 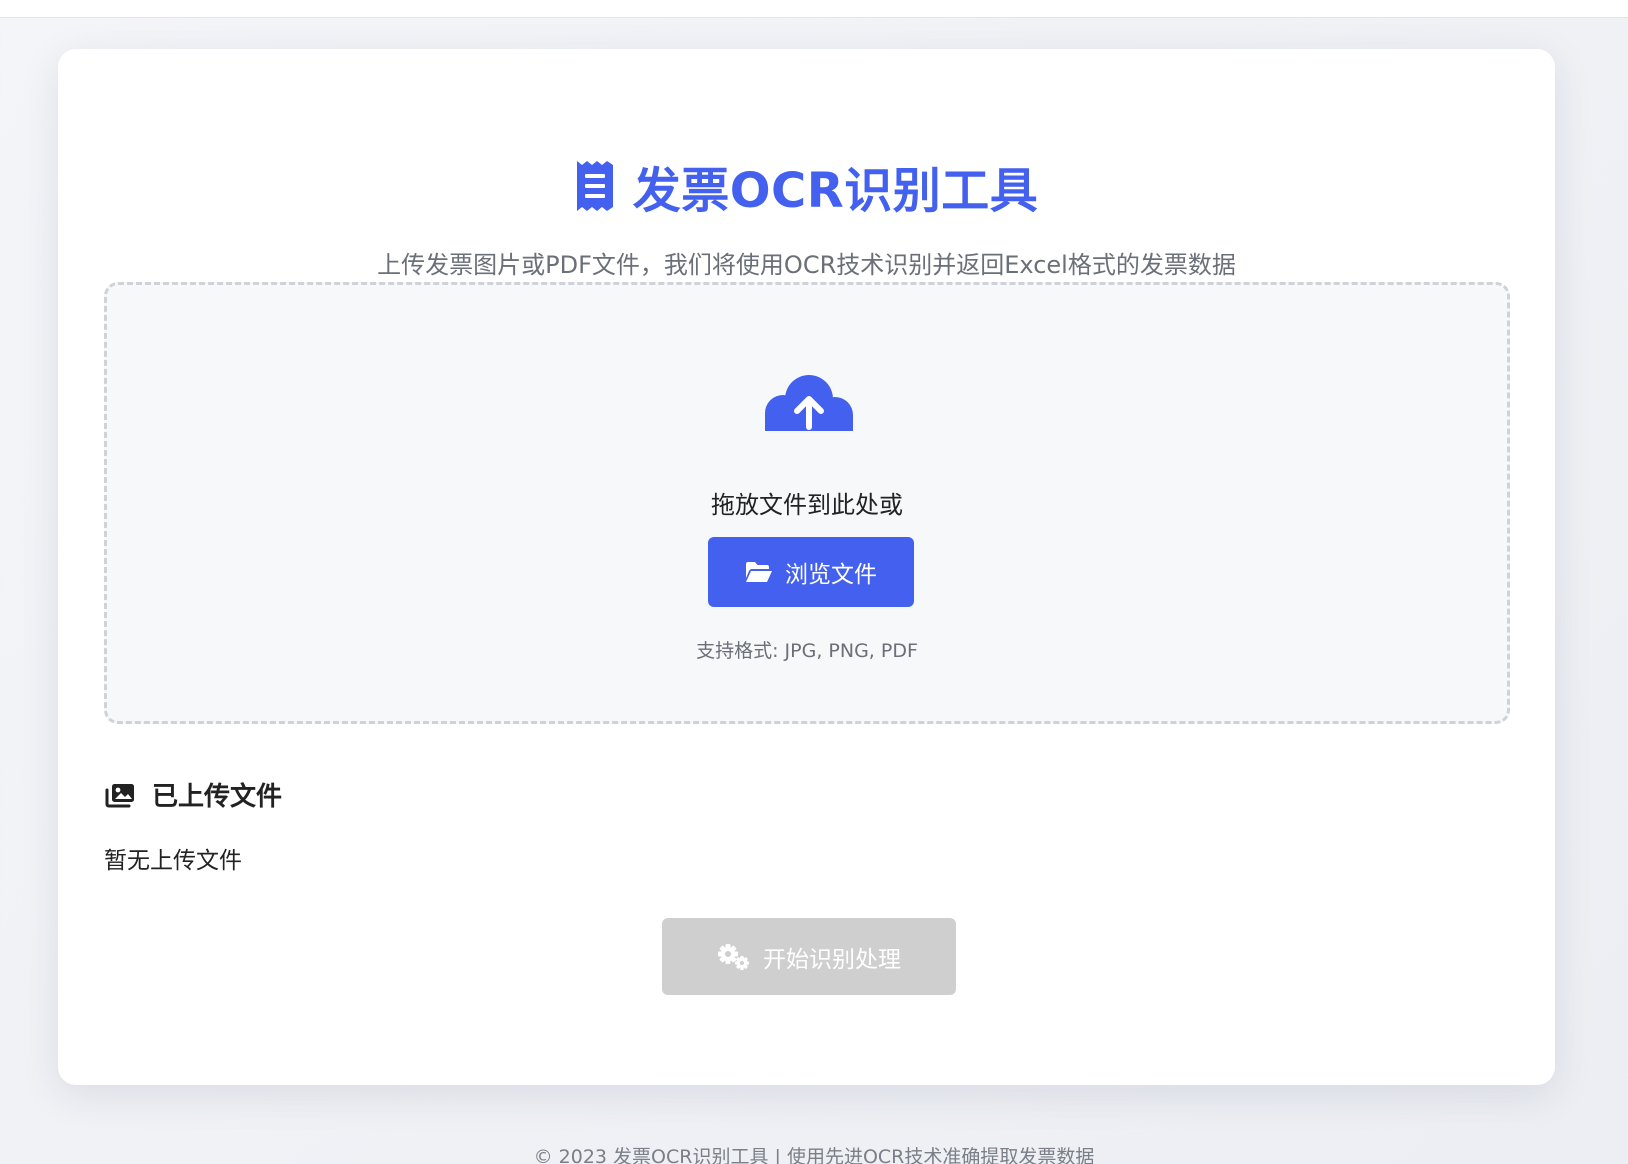 I want to click on page-title: 发票OCR识别工具, so click(x=835, y=191).